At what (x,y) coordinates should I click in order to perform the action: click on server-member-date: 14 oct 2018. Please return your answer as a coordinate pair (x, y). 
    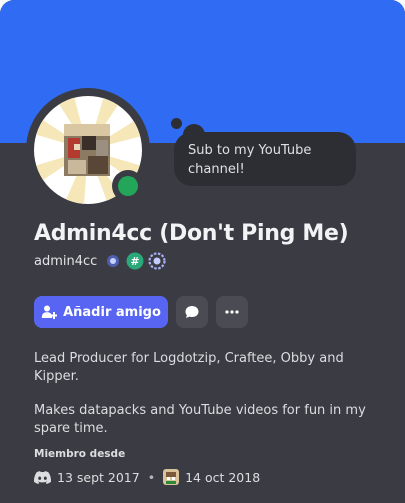
    Looking at the image, I should click on (223, 477).